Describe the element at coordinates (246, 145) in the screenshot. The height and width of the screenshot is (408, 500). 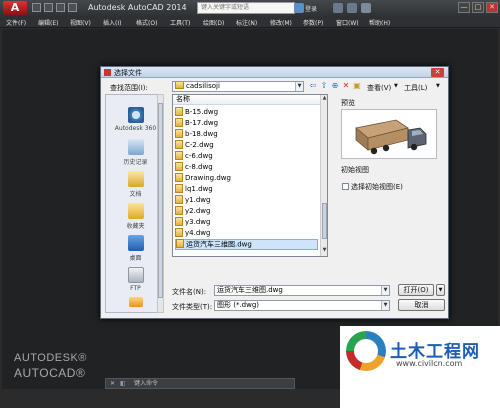
I see `file-row: C-2.dwg` at that location.